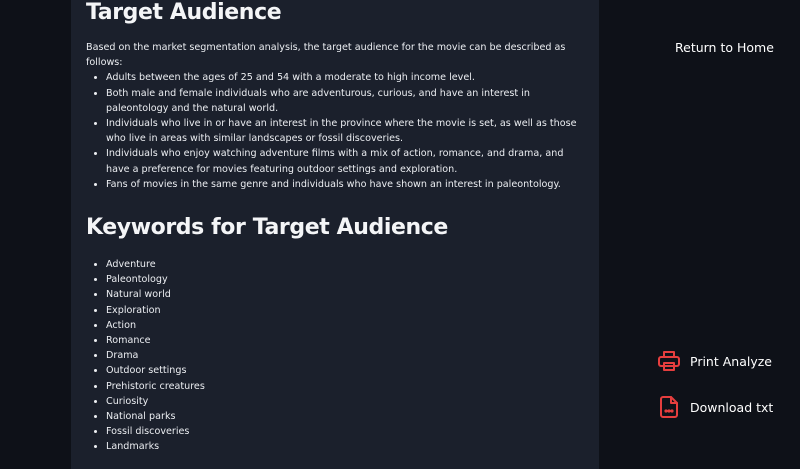  What do you see at coordinates (732, 407) in the screenshot?
I see `download-txt-label: Download txt` at bounding box center [732, 407].